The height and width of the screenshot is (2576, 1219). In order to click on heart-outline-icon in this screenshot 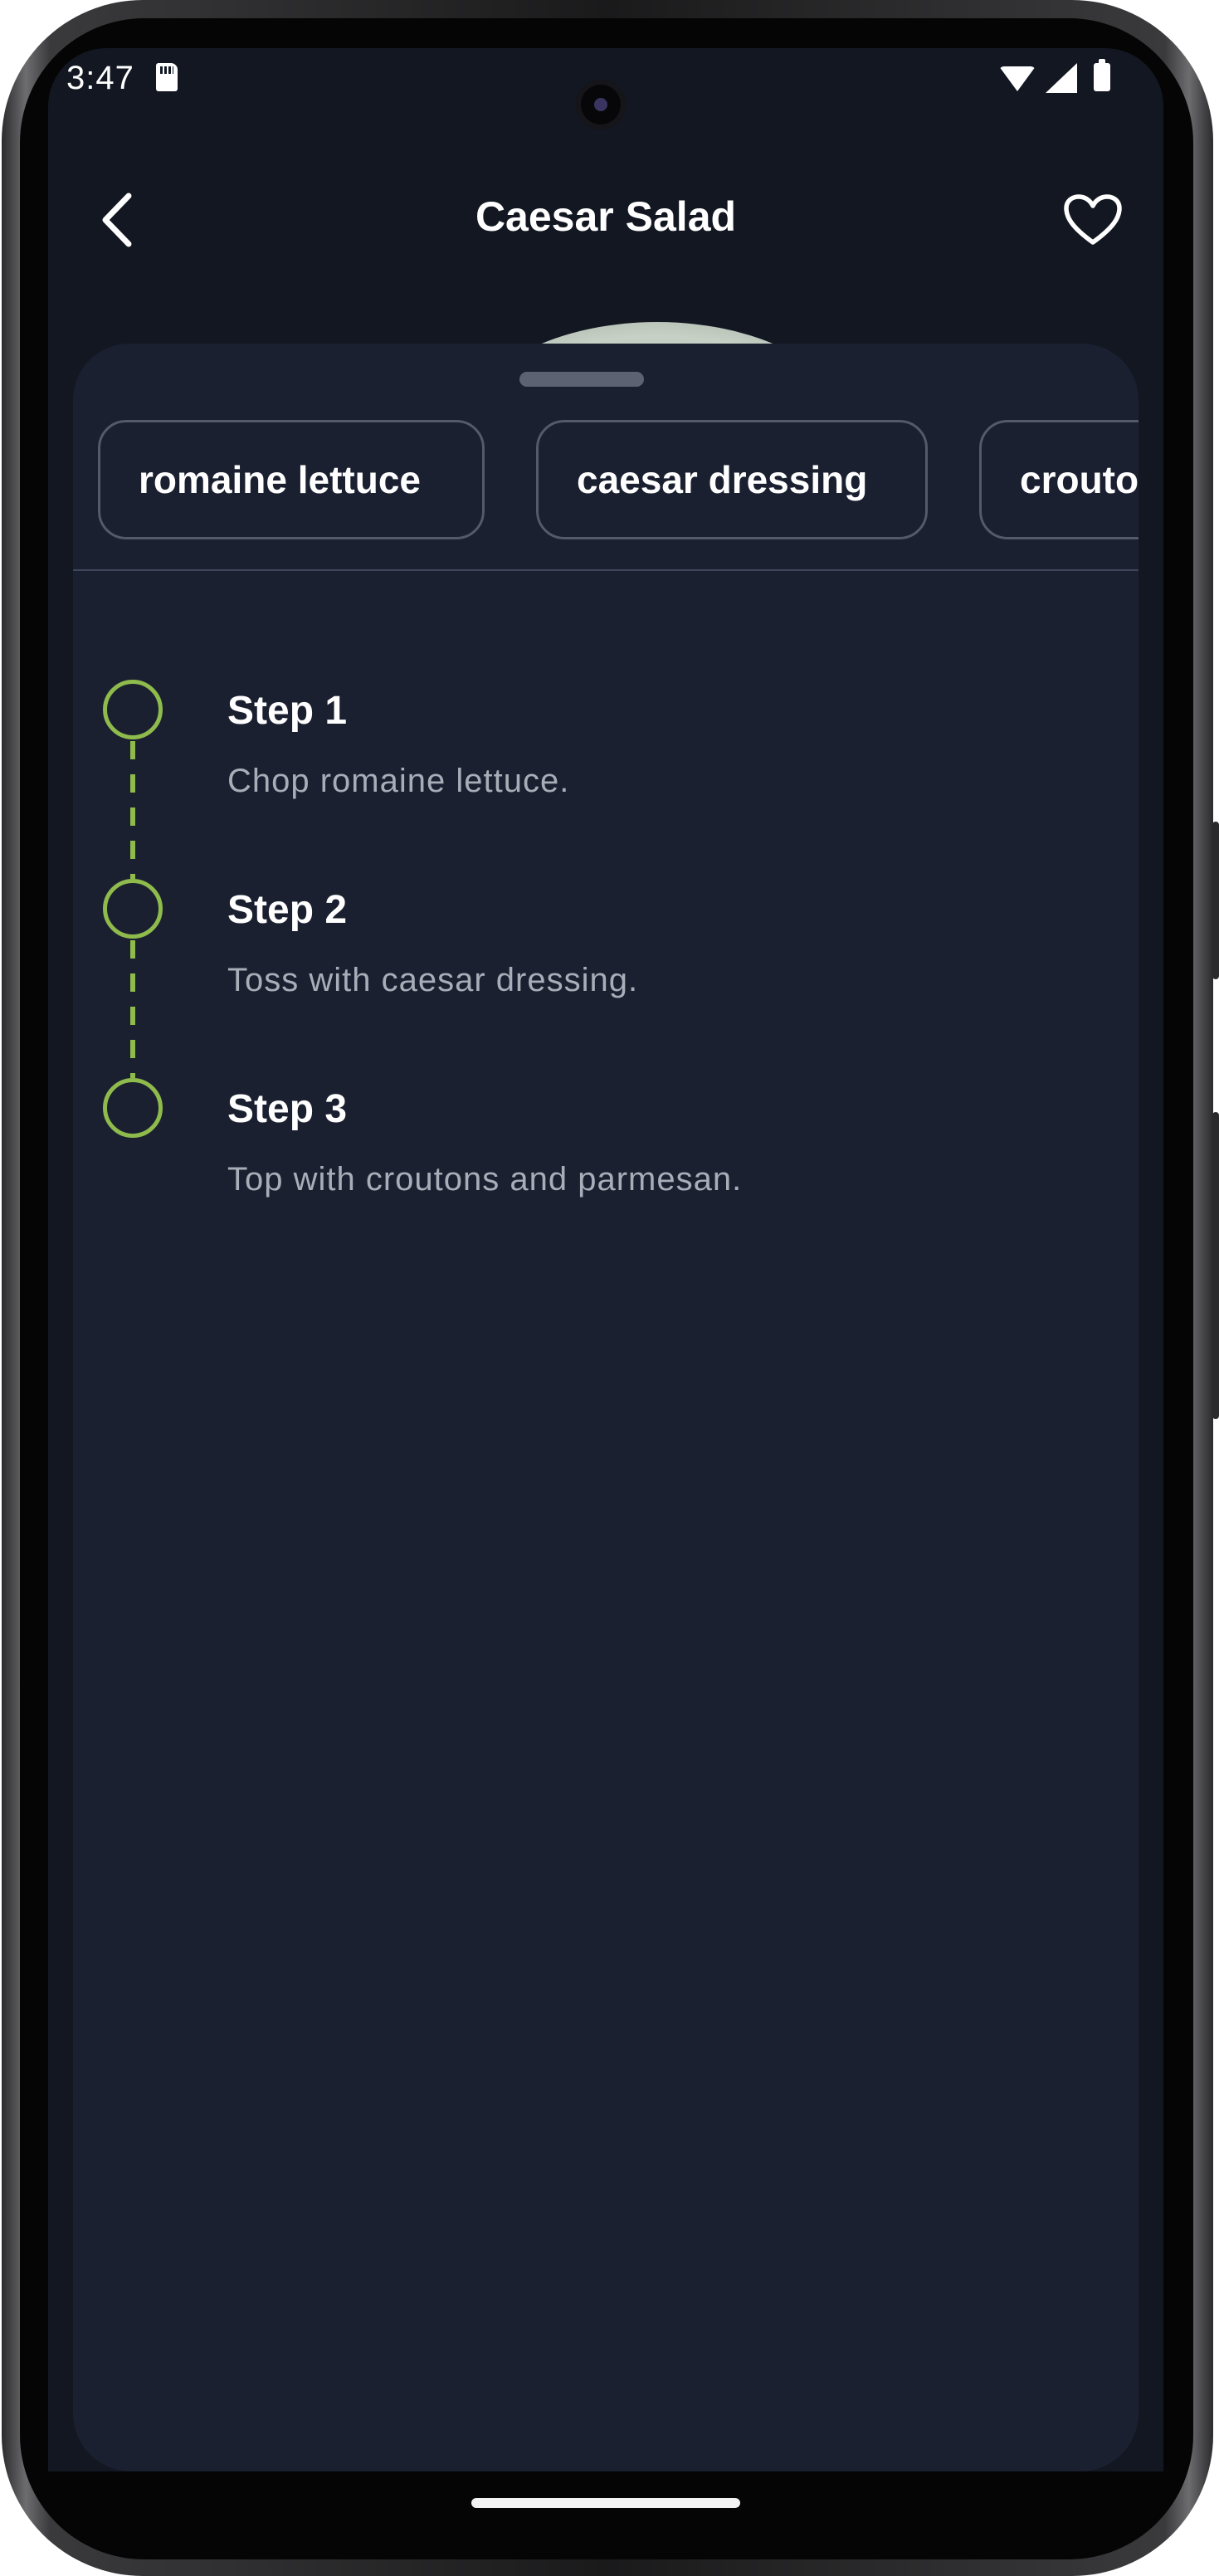, I will do `click(1093, 220)`.